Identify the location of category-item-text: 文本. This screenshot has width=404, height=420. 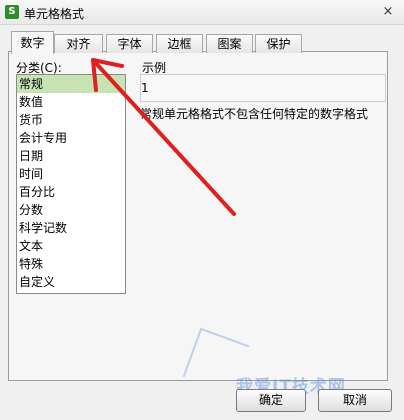
(71, 246).